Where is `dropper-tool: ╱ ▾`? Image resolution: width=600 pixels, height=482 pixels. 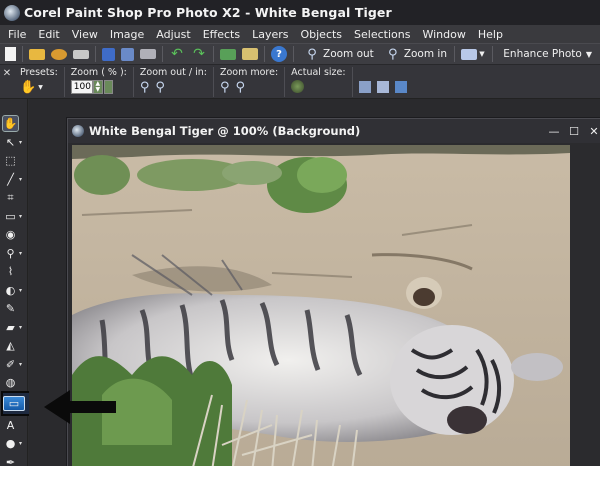 dropper-tool: ╱ ▾ is located at coordinates (14, 179).